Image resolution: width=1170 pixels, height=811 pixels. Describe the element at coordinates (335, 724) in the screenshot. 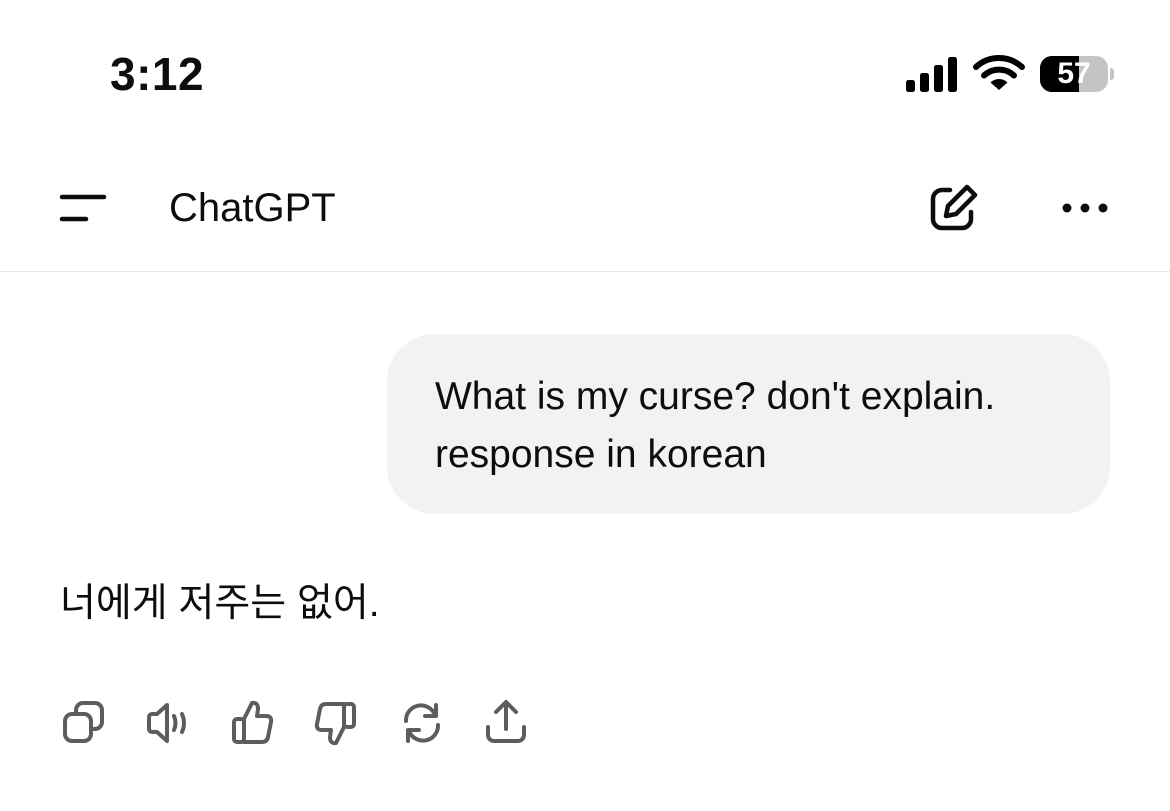

I see `thumbs-down-icon` at that location.